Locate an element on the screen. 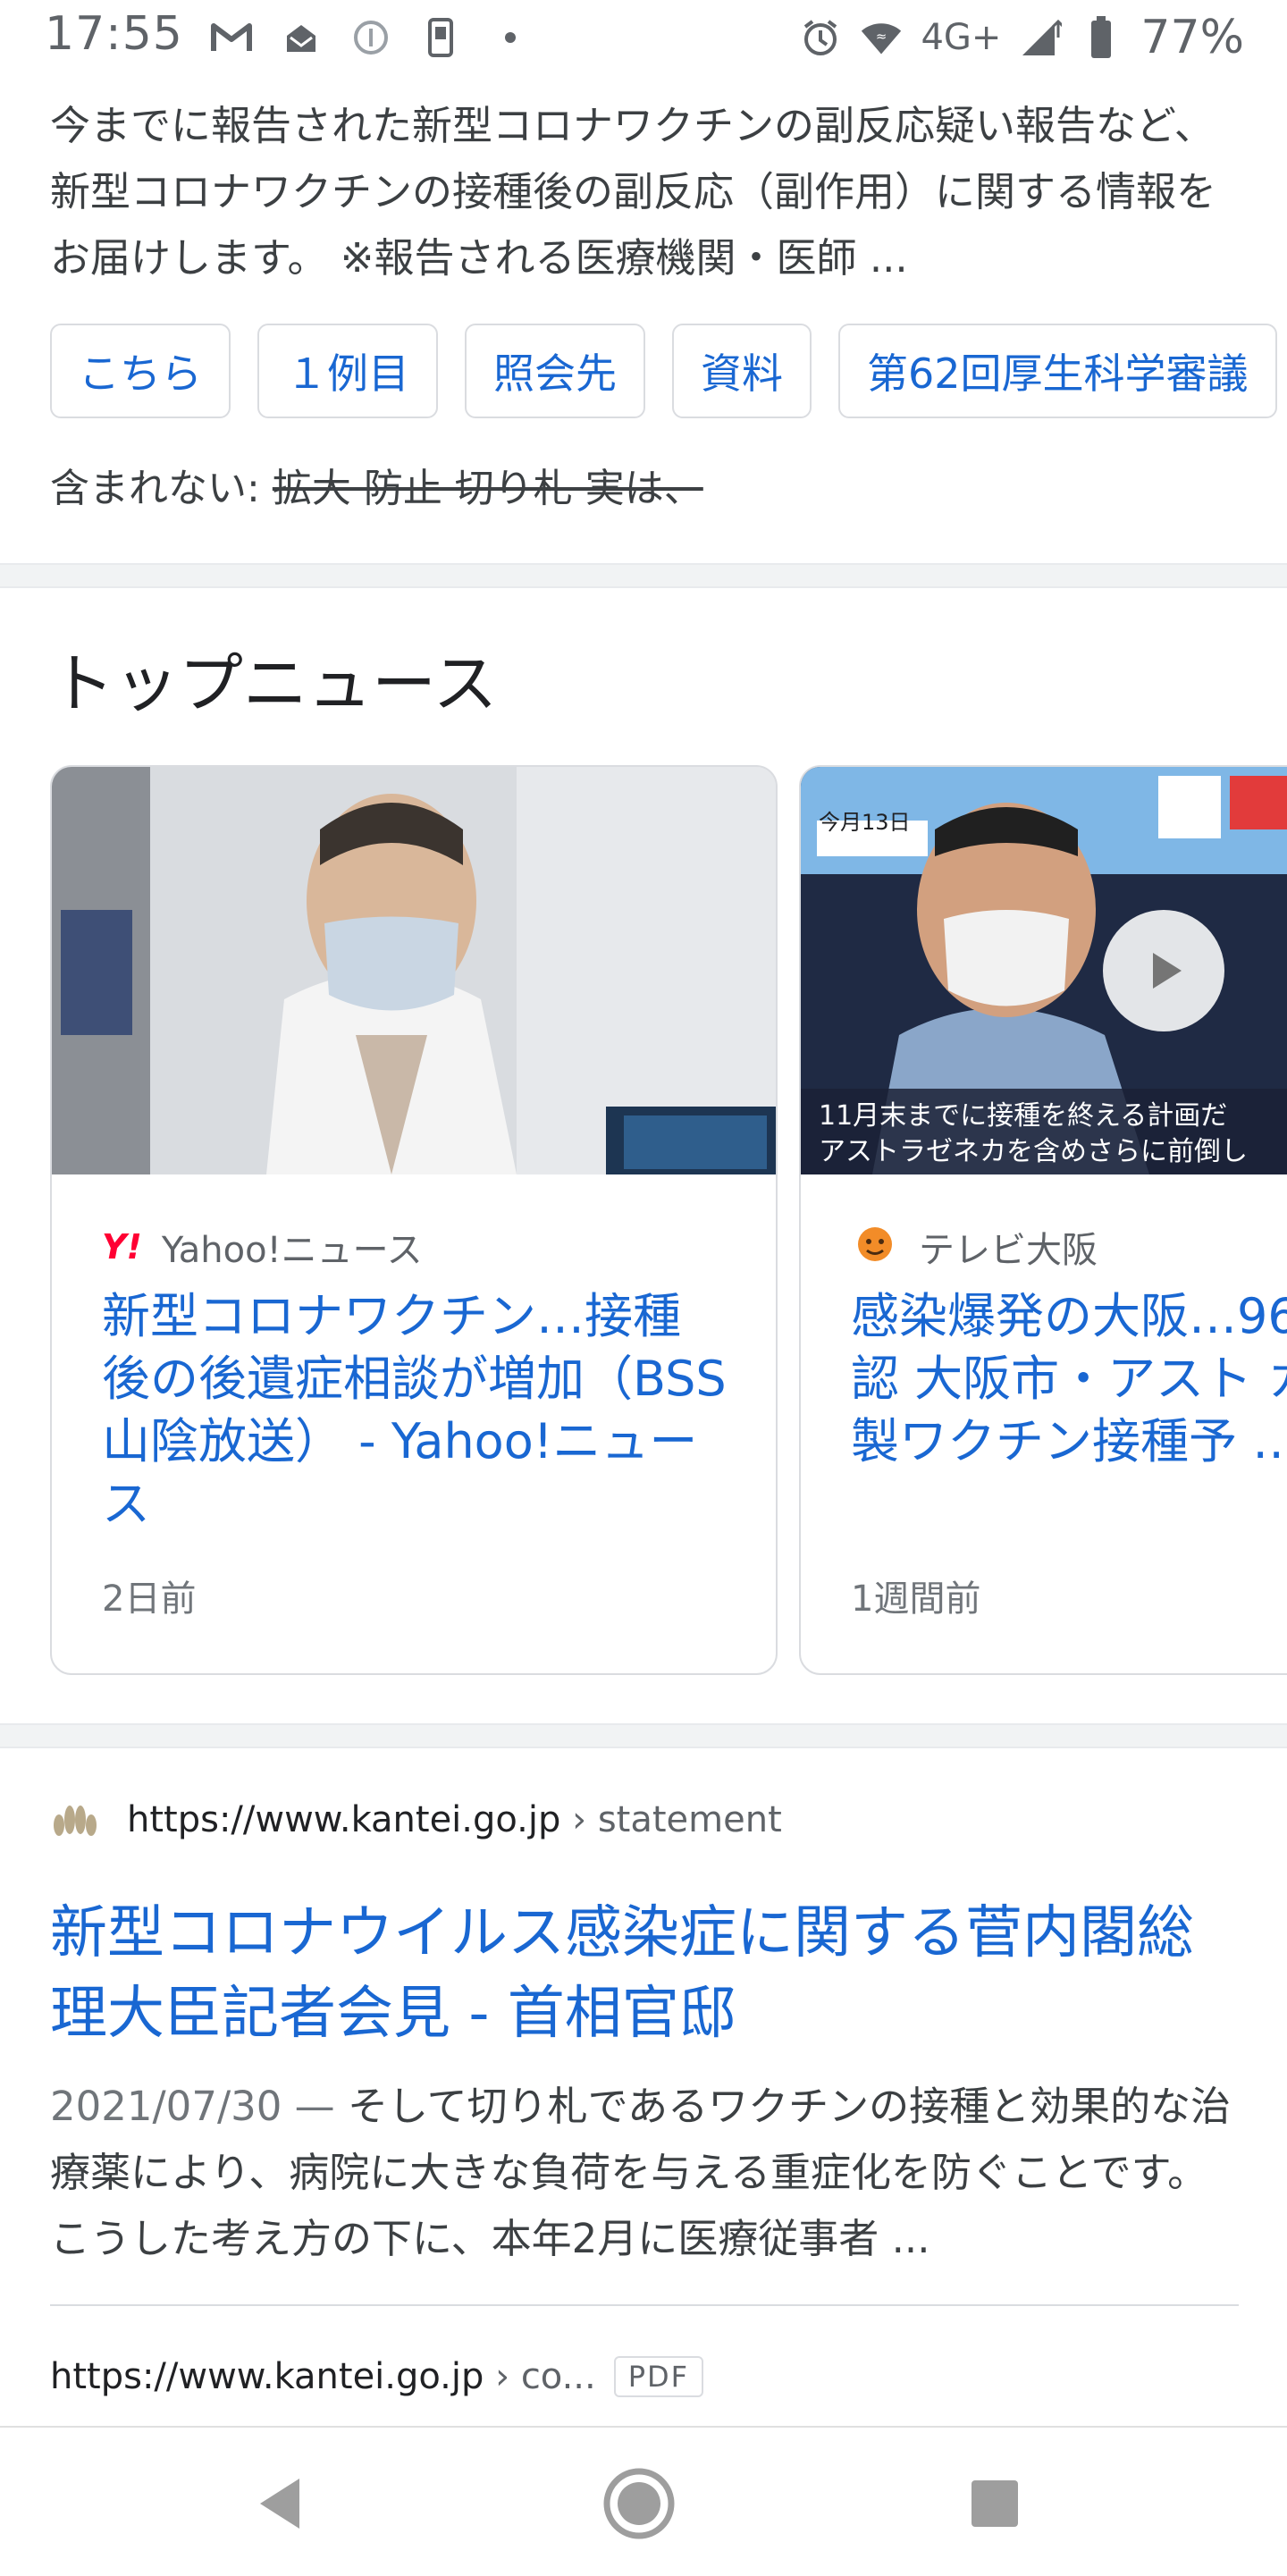 This screenshot has height=2576, width=1287. news-thumbnail: 今月13日 11月末までに接種を終える計画だ アストラゼネカを含めさらに前倒し is located at coordinates (1044, 971).